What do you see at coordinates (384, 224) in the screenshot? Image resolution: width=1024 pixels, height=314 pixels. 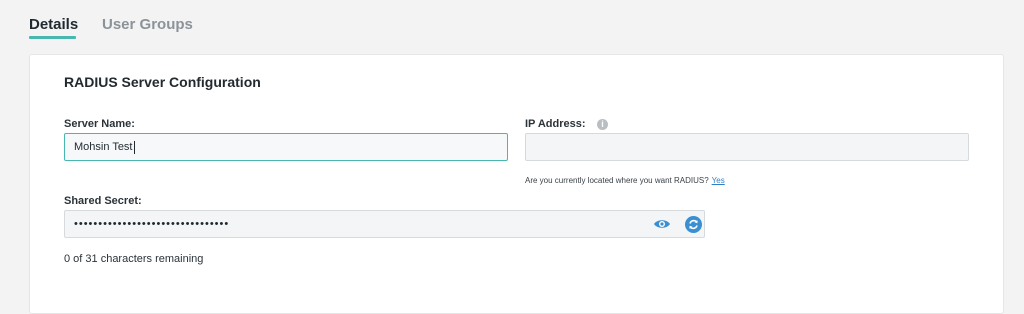 I see `shared-secret-input: ••••••••••••••••••••••••••••••••` at bounding box center [384, 224].